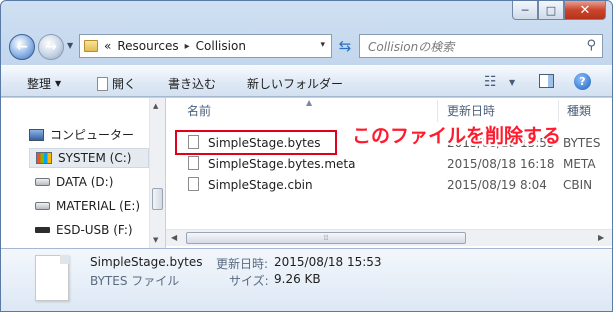 The width and height of the screenshot is (613, 312). I want to click on refresh-icon: ⇆, so click(345, 46).